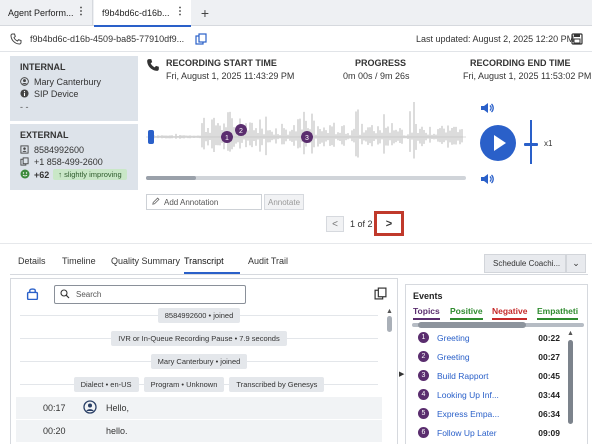 The image size is (592, 444). I want to click on transcript-scrollbar: ▲, so click(390, 376).